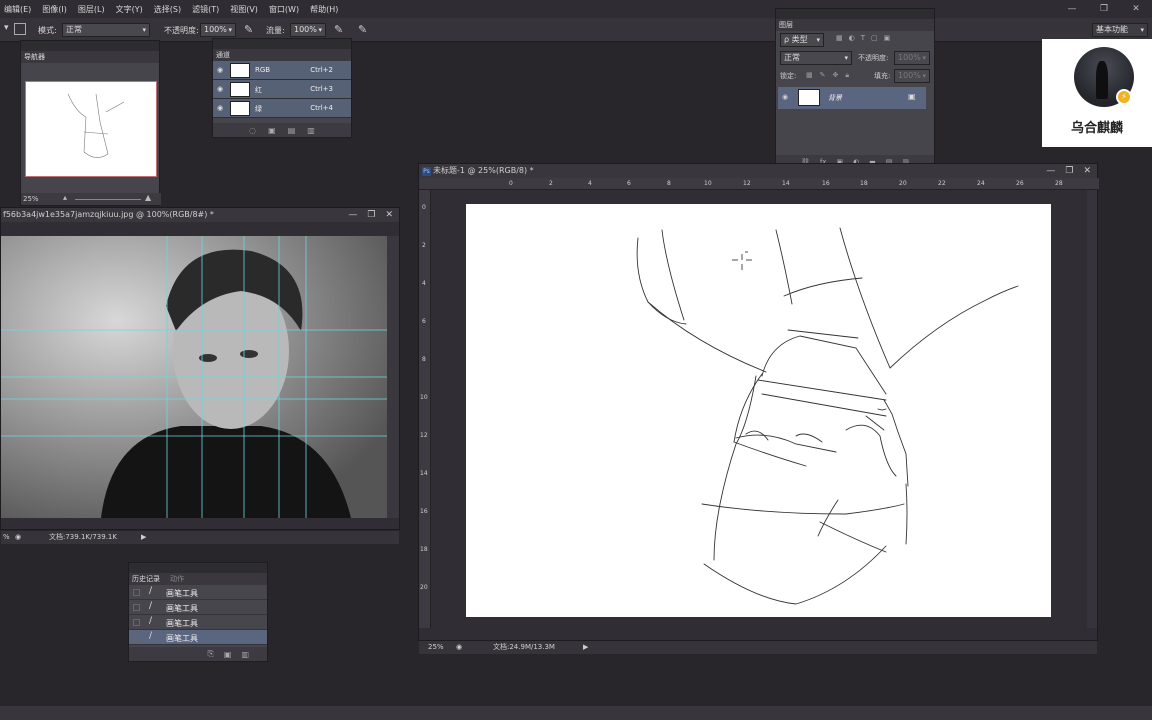  What do you see at coordinates (210, 654) in the screenshot?
I see `new-document-from-state-icon: ⎘` at bounding box center [210, 654].